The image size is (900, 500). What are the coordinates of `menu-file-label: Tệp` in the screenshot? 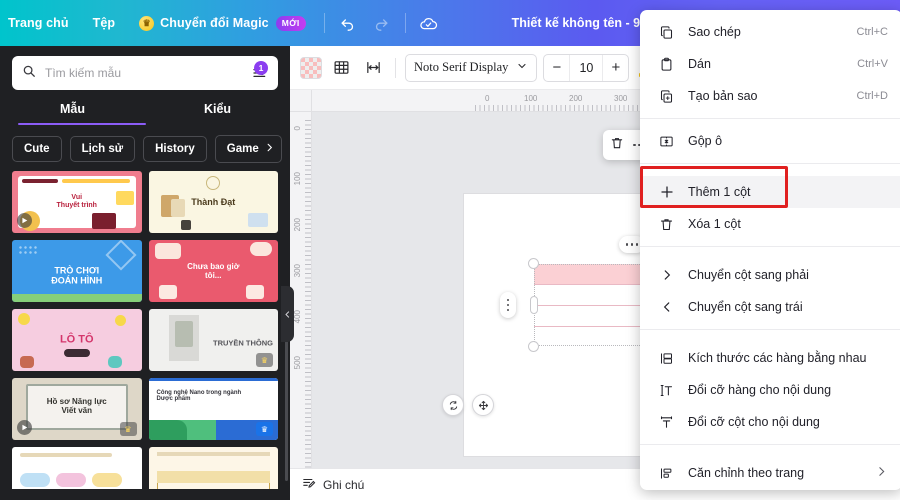 It's located at (104, 23).